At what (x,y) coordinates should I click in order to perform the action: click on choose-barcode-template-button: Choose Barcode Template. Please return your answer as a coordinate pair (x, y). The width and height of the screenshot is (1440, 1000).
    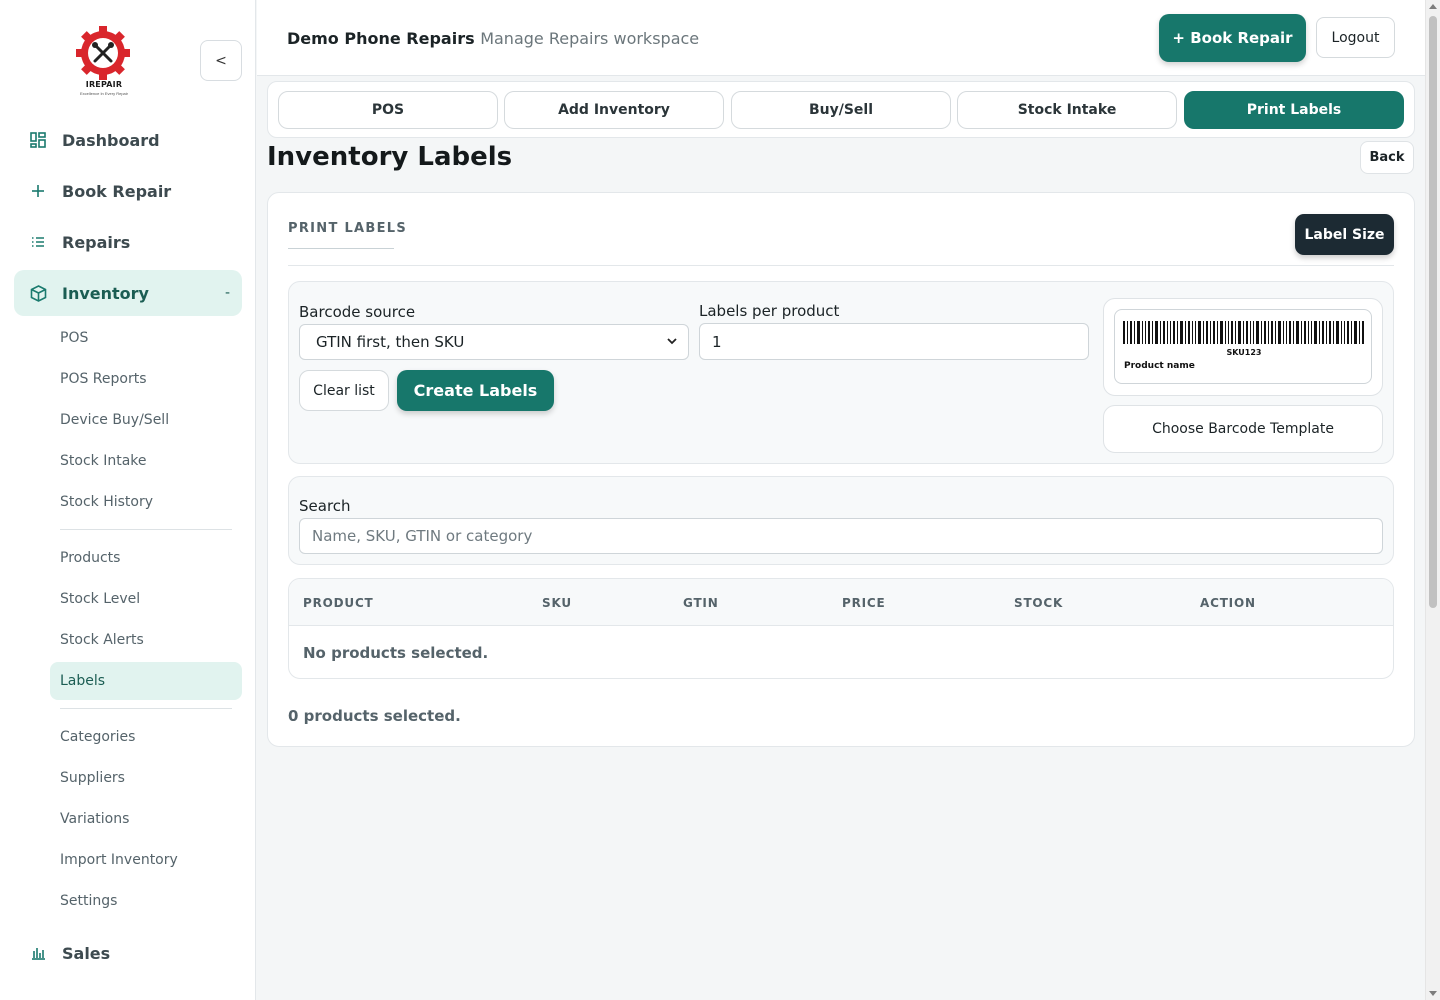
    Looking at the image, I should click on (1243, 429).